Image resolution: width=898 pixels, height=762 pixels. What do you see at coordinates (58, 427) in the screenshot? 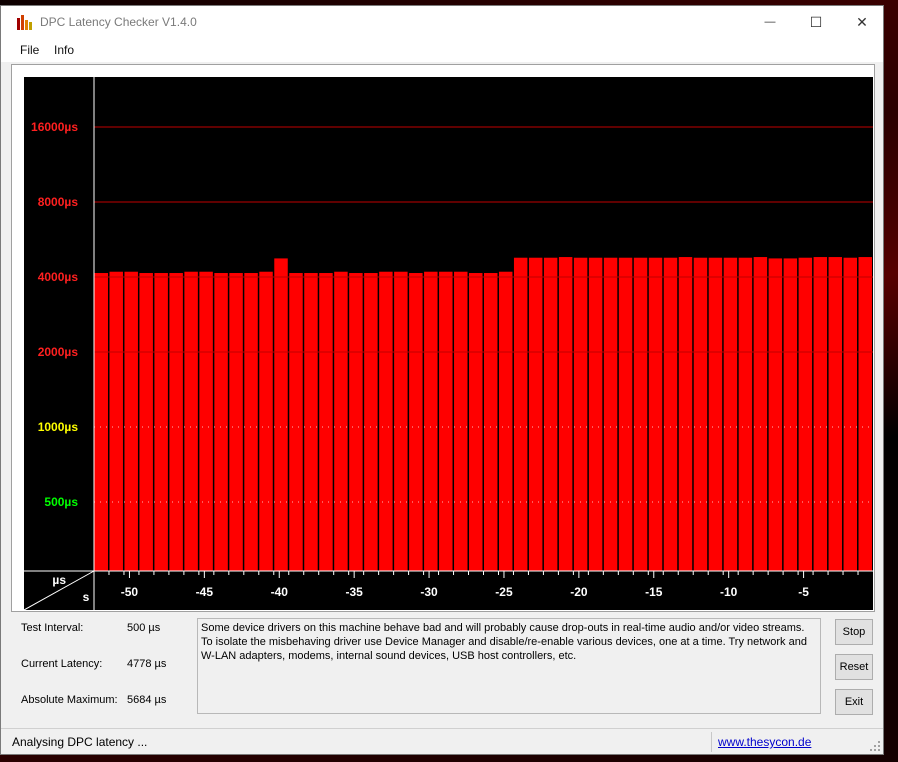
I see `y-tick-label: 1000µs` at bounding box center [58, 427].